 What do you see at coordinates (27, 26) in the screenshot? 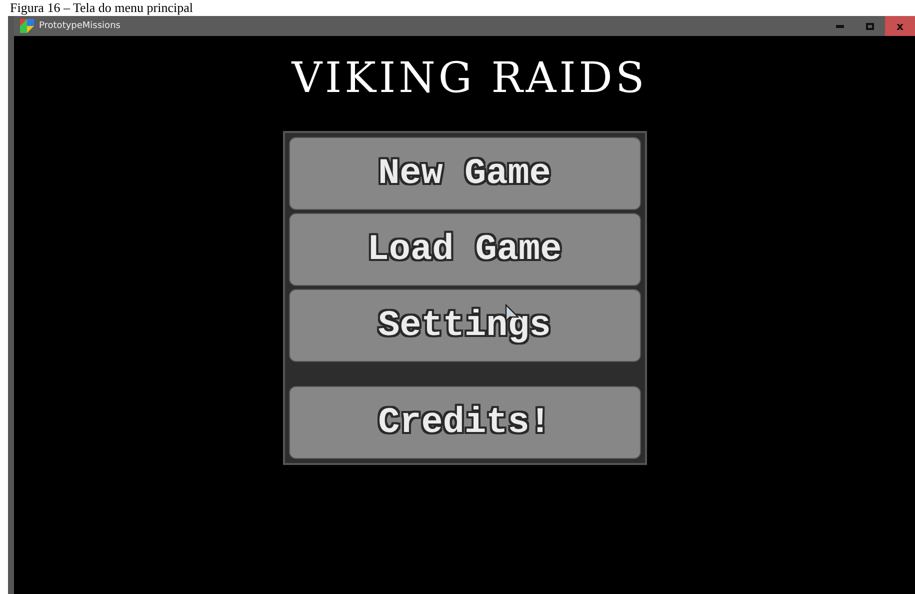
I see `app-logo-icon` at bounding box center [27, 26].